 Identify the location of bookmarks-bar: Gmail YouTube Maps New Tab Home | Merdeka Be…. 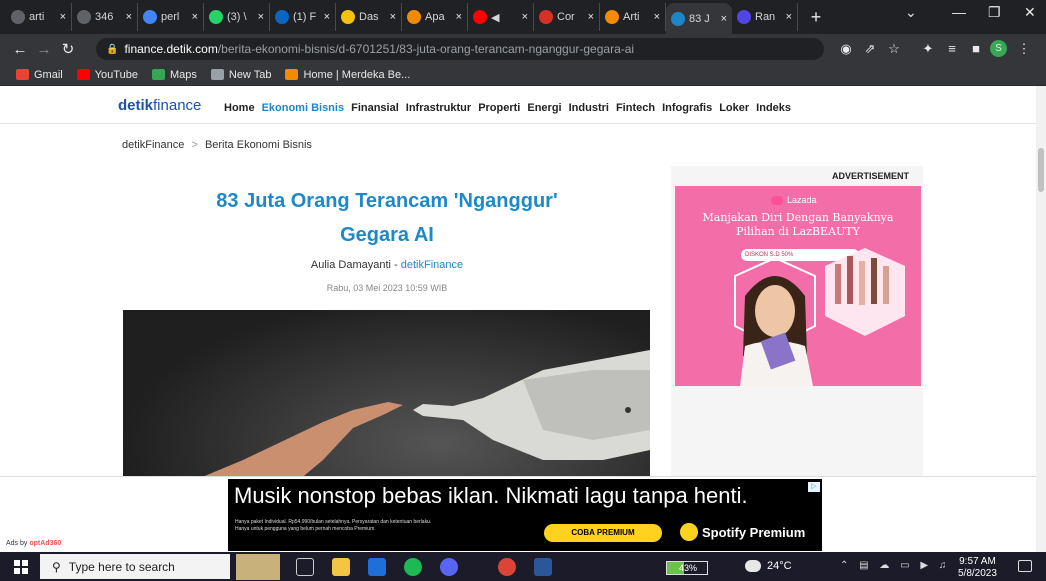
(523, 75).